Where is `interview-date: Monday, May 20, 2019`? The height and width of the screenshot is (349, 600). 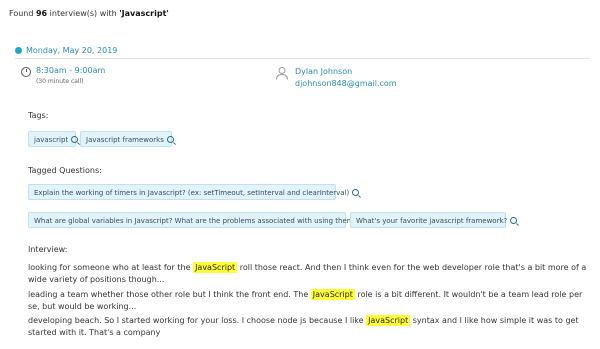 interview-date: Monday, May 20, 2019 is located at coordinates (72, 50).